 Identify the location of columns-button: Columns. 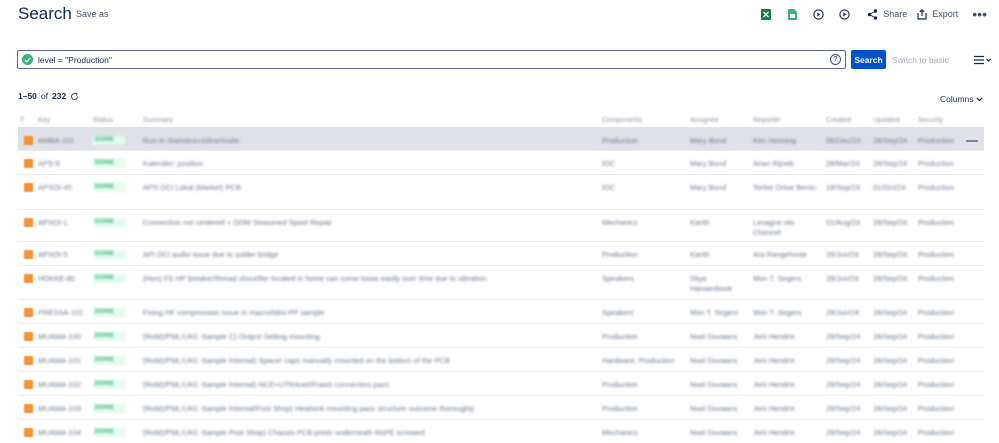
(961, 99).